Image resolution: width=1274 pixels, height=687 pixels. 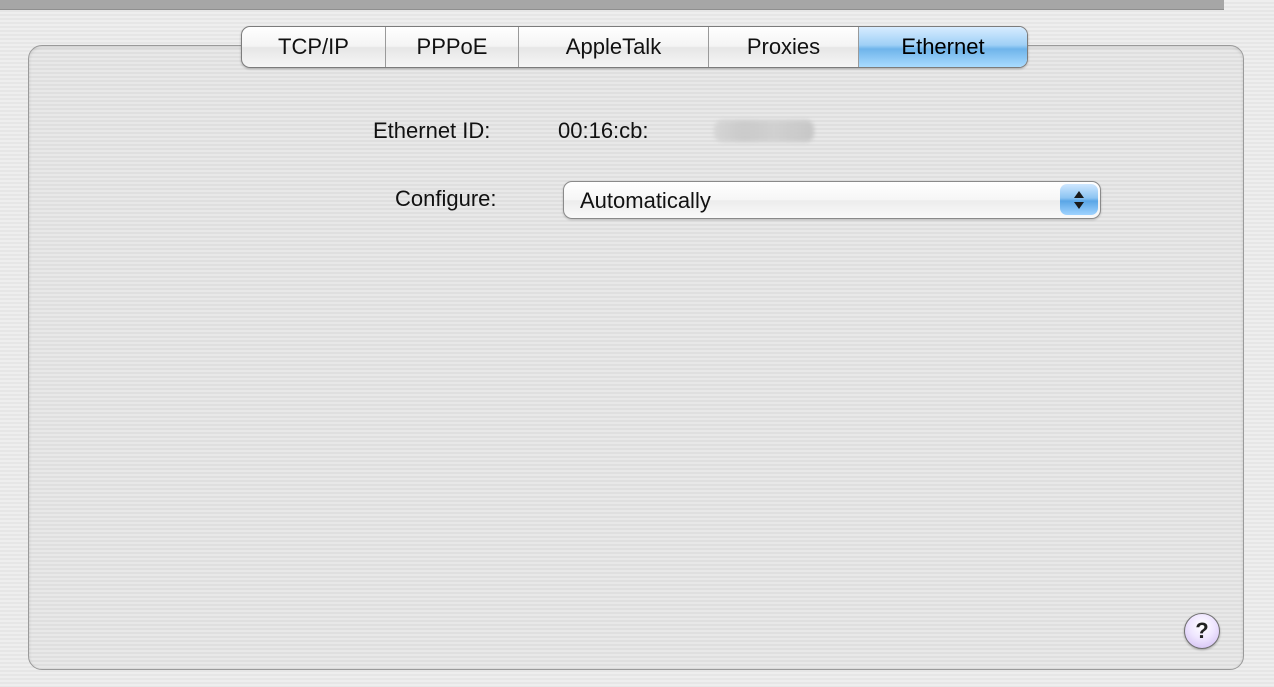 I want to click on window-top-bar, so click(x=612, y=5).